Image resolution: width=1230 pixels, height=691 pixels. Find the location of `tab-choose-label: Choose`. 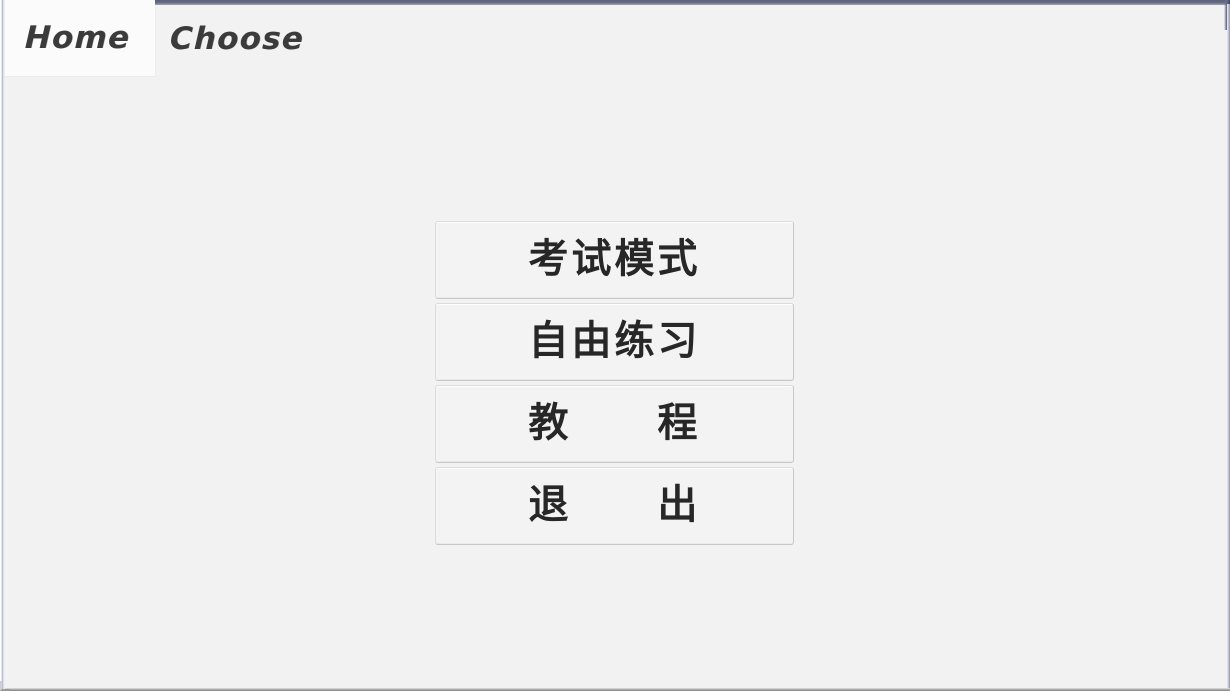

tab-choose-label: Choose is located at coordinates (237, 38).